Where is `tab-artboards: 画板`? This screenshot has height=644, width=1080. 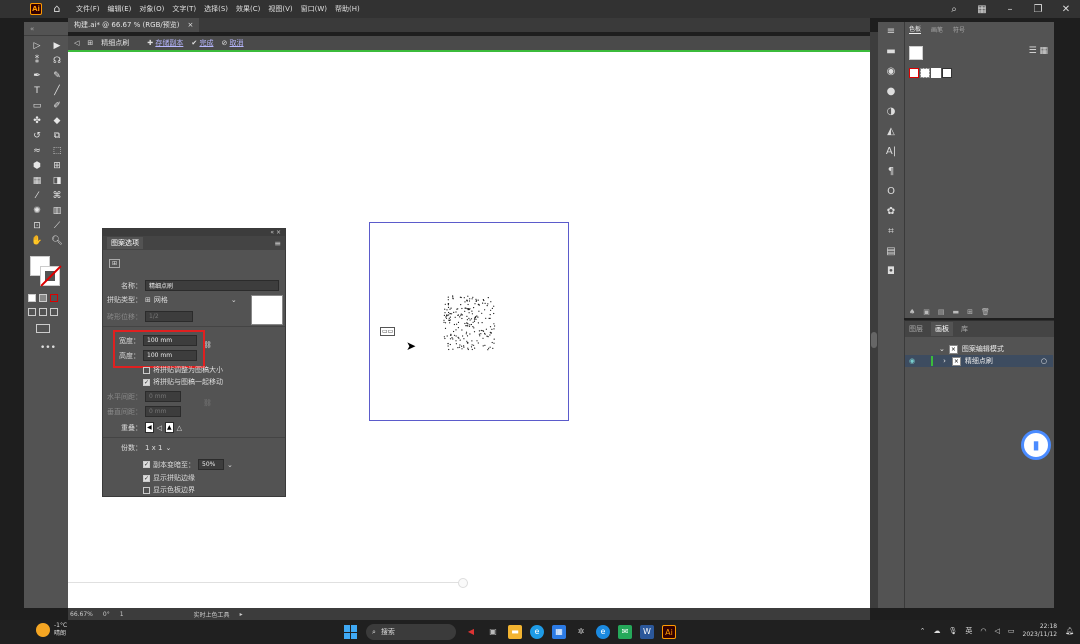 tab-artboards: 画板 is located at coordinates (942, 329).